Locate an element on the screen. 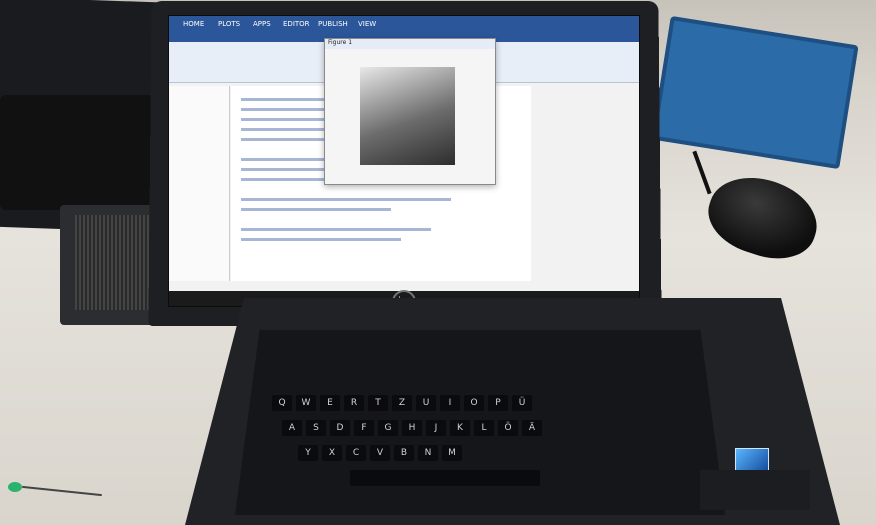  key: U is located at coordinates (426, 403).